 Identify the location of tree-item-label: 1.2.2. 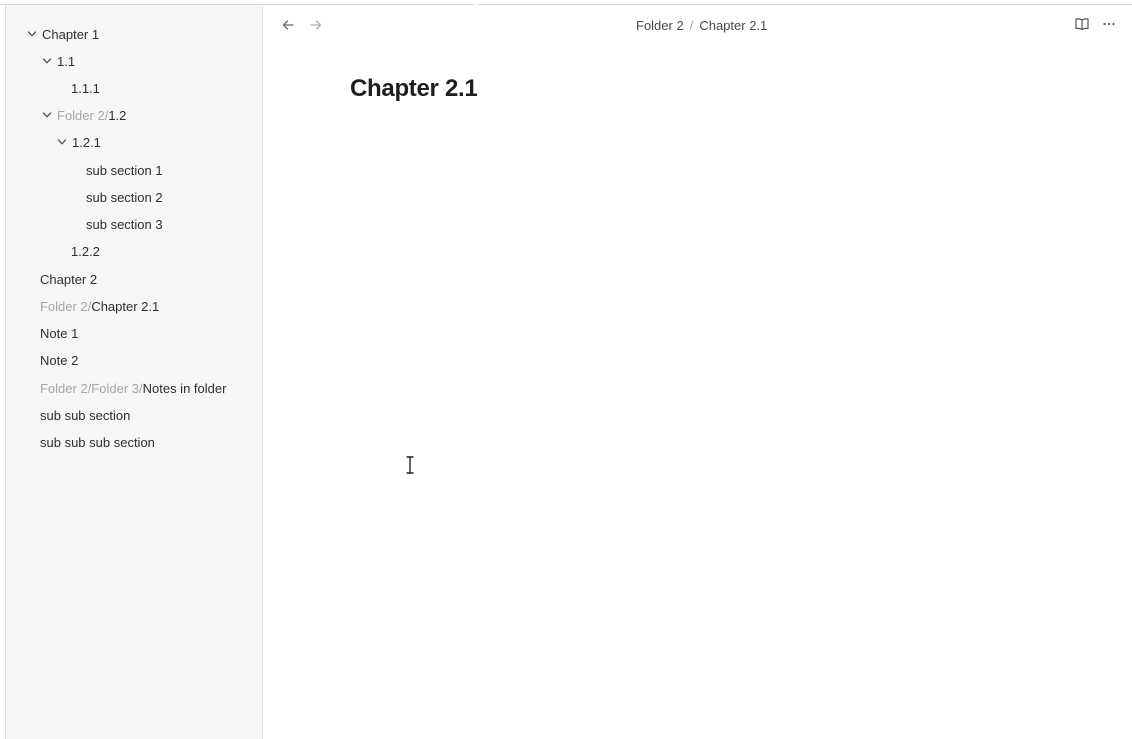
(85, 251).